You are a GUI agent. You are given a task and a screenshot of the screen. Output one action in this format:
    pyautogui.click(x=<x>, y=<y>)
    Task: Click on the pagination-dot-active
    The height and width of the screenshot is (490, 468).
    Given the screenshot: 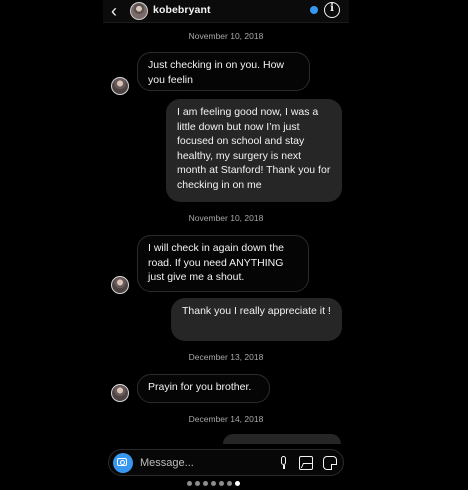 What is the action you would take?
    pyautogui.click(x=237, y=483)
    